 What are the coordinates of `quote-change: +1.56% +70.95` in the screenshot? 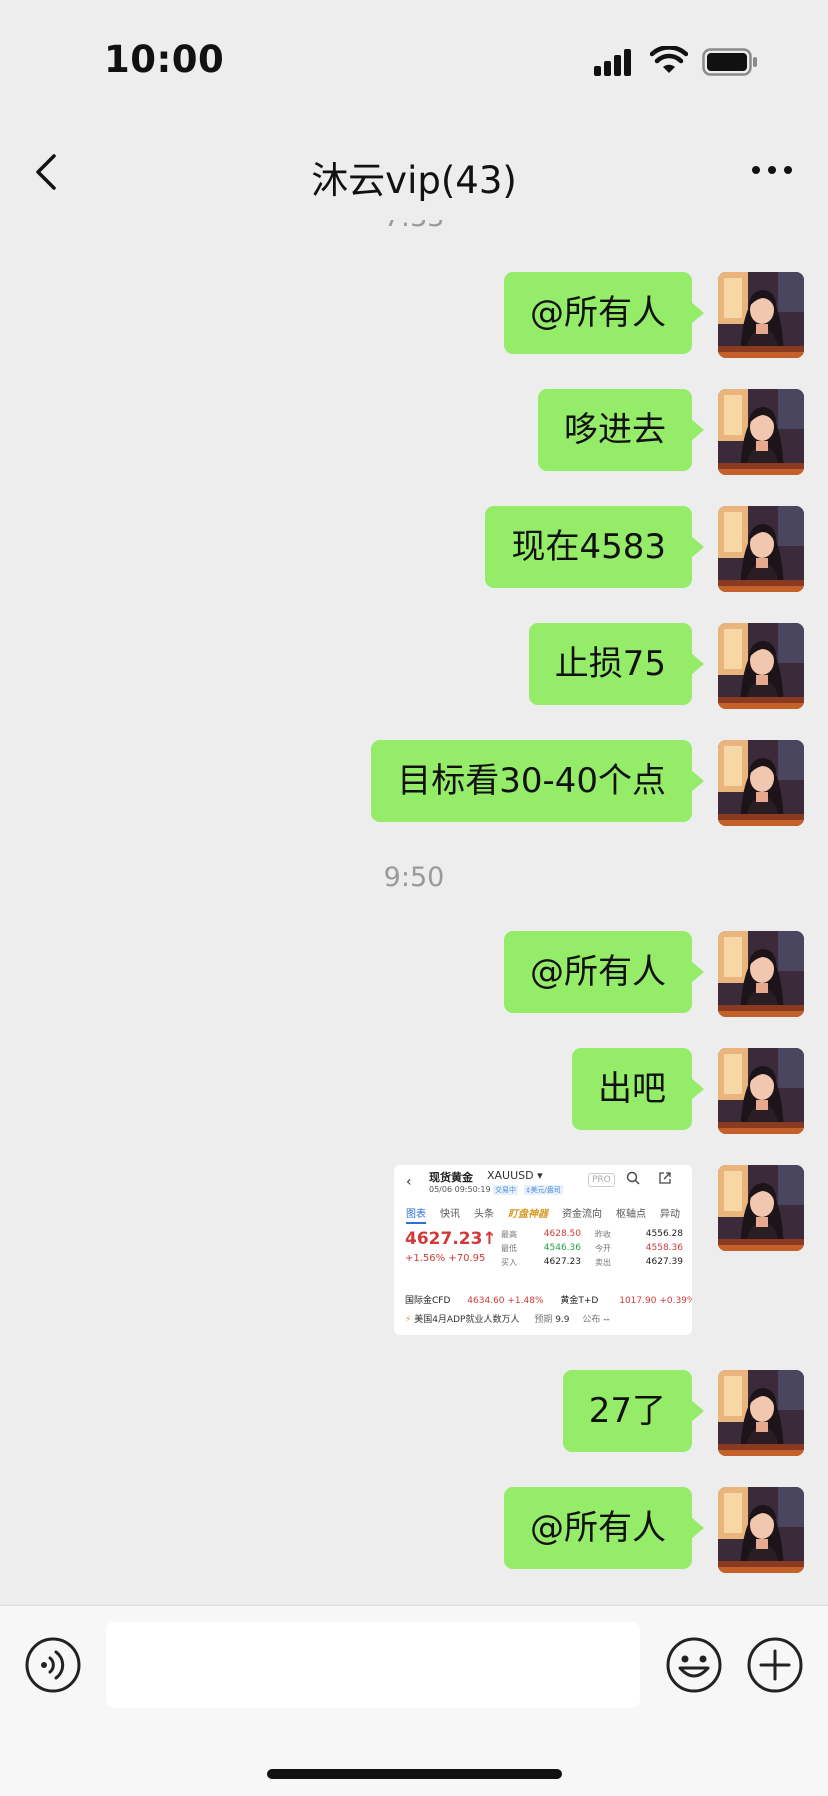 It's located at (445, 1258).